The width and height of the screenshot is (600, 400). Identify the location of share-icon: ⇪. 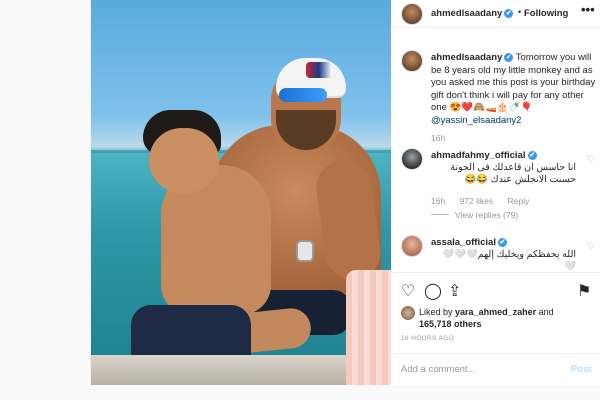
(457, 292).